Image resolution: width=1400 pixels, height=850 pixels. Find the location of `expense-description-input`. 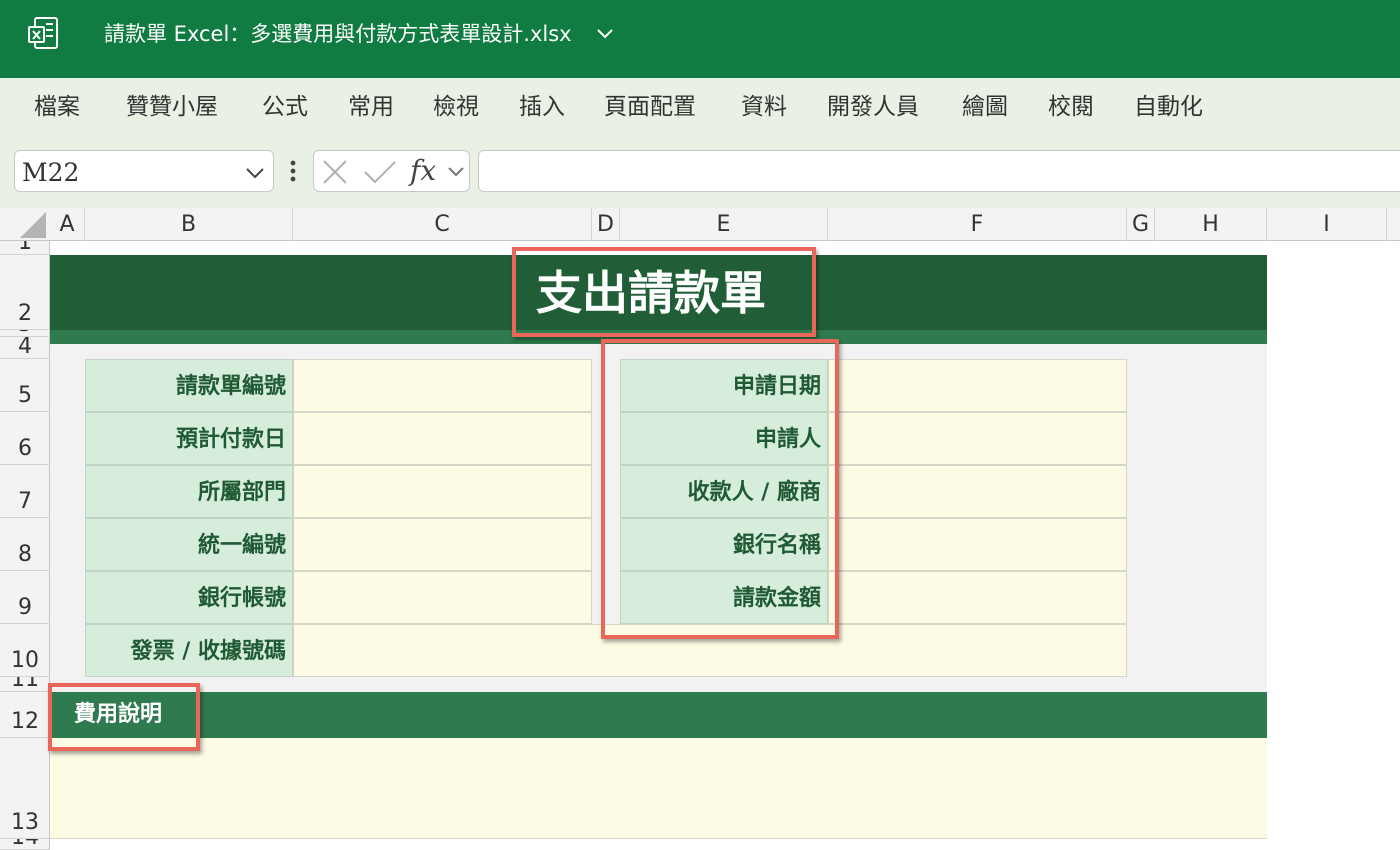

expense-description-input is located at coordinates (658, 788).